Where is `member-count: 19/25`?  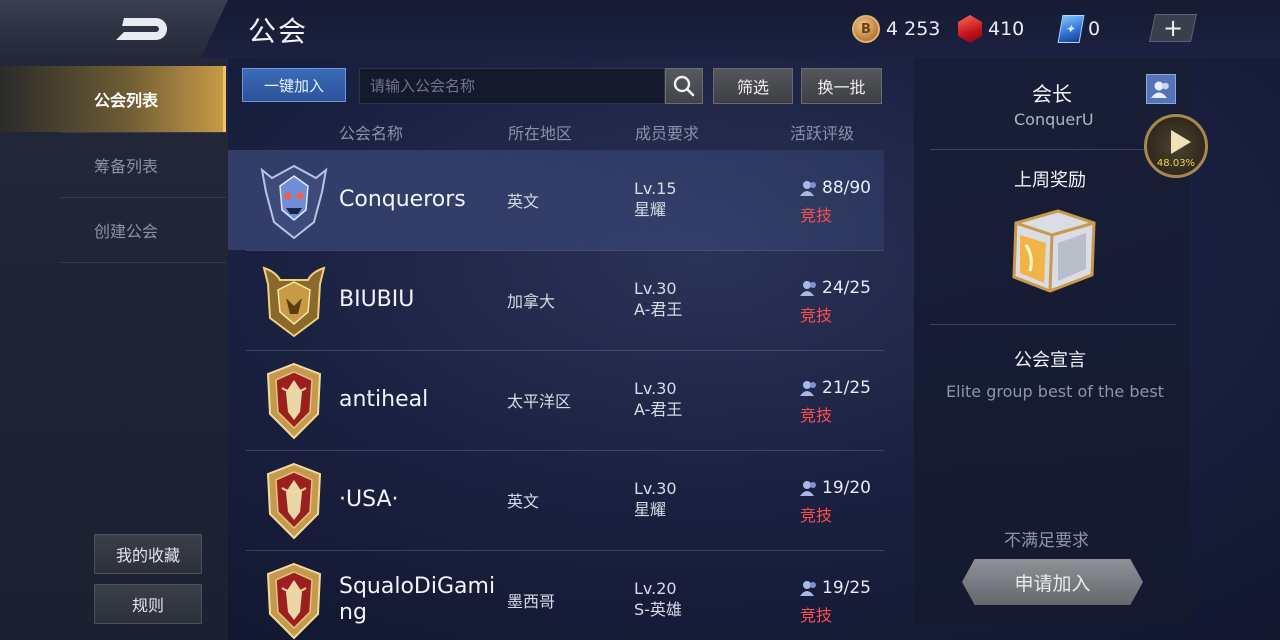 member-count: 19/25 is located at coordinates (835, 588).